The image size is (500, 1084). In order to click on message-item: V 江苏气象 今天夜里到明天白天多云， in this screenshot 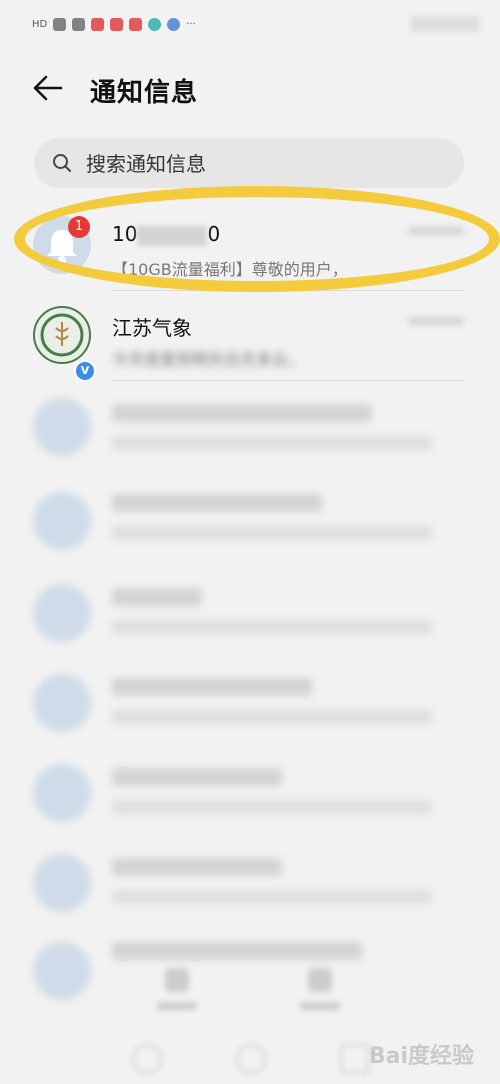, I will do `click(250, 345)`.